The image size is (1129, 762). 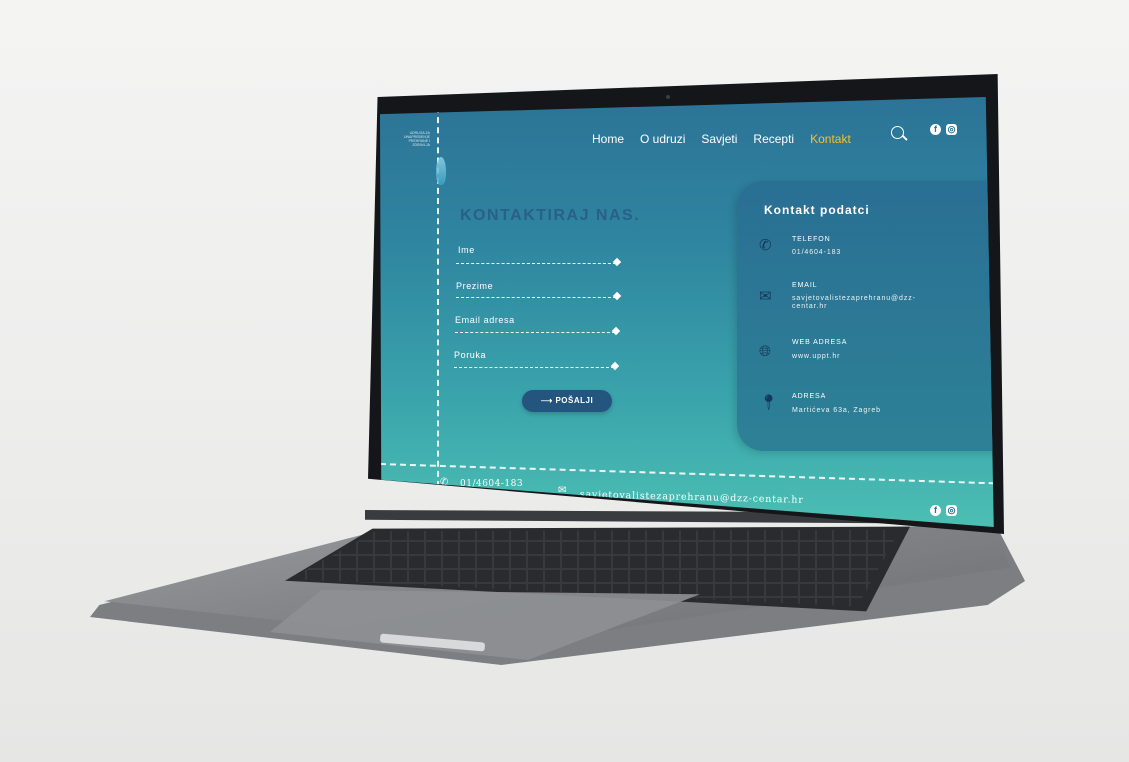 What do you see at coordinates (470, 355) in the screenshot?
I see `field-label-poruka: Poruka` at bounding box center [470, 355].